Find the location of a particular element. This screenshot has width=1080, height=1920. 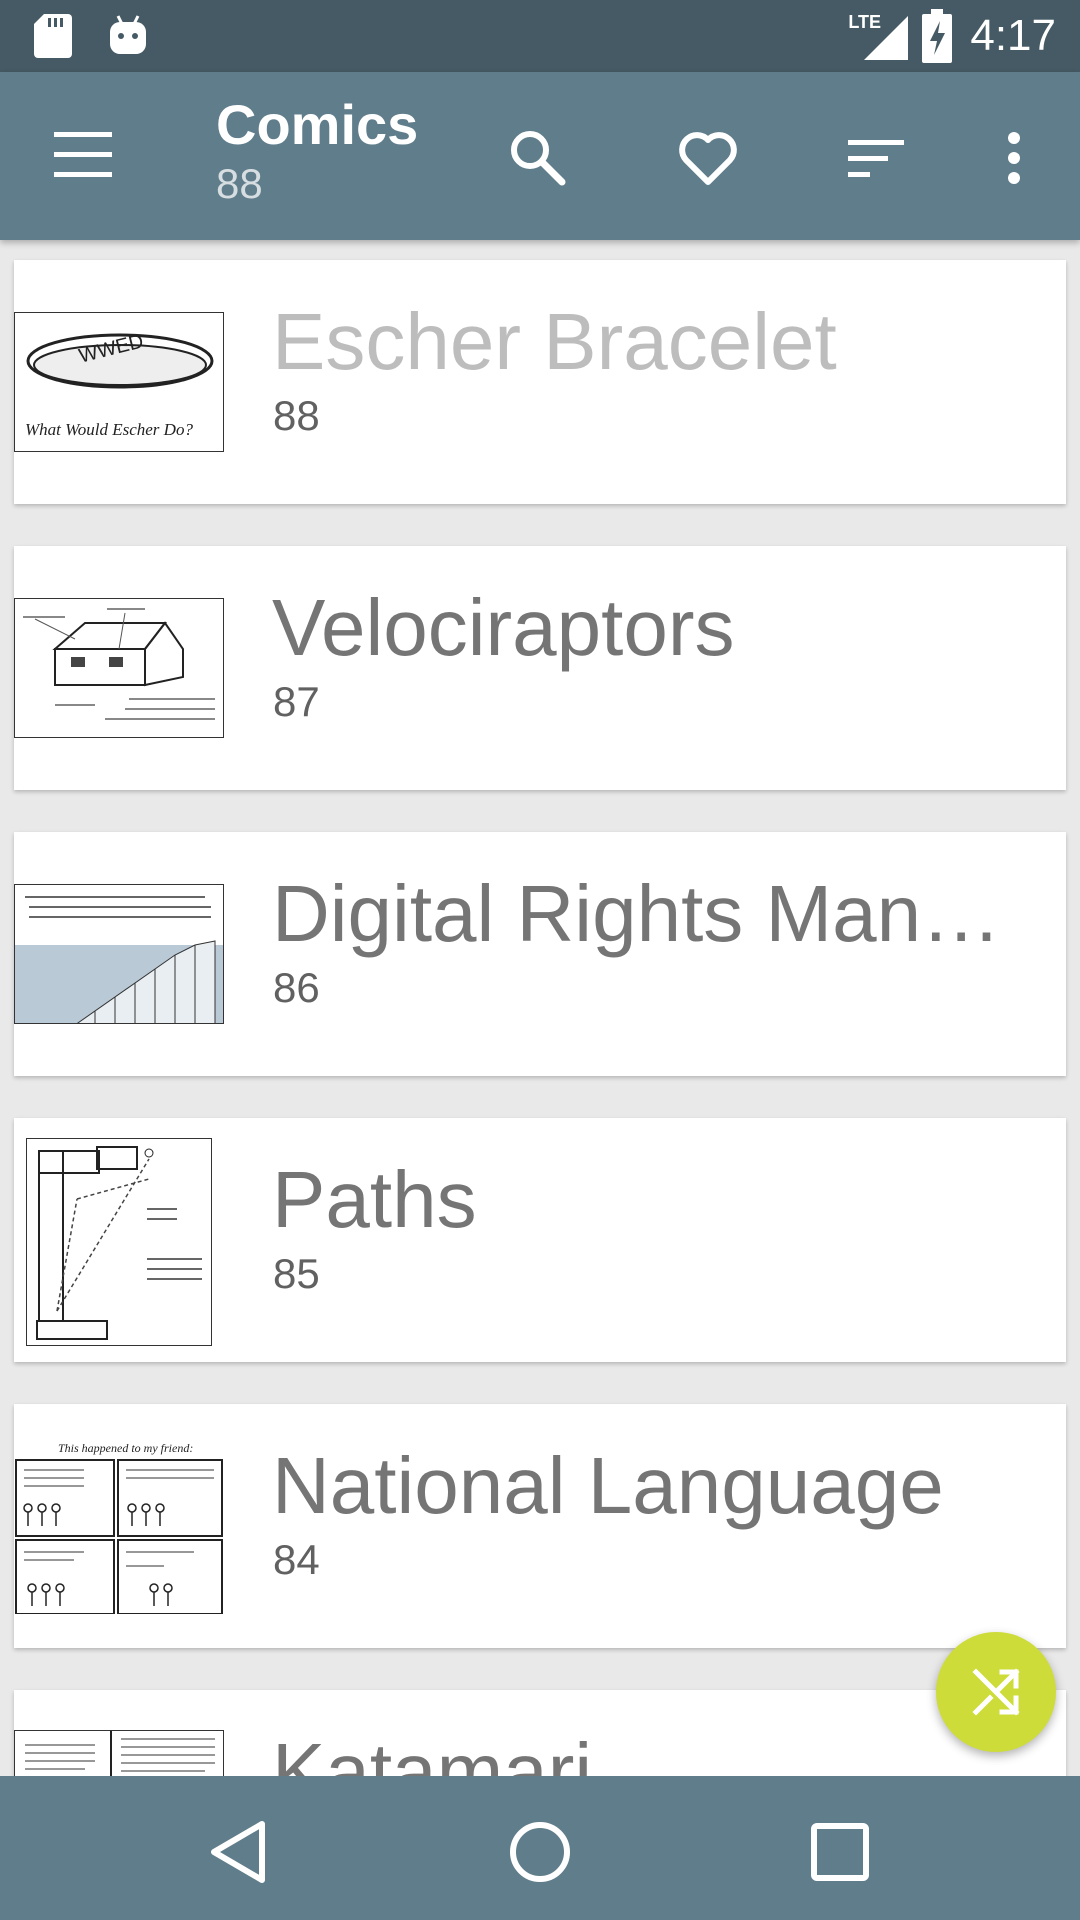

comic-title: National Language is located at coordinates (608, 1485).